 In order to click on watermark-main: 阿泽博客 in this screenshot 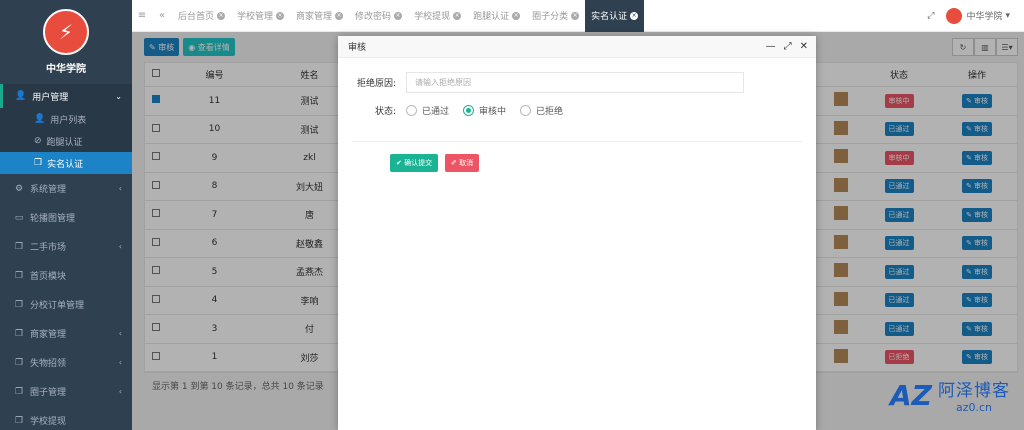, I will do `click(974, 391)`.